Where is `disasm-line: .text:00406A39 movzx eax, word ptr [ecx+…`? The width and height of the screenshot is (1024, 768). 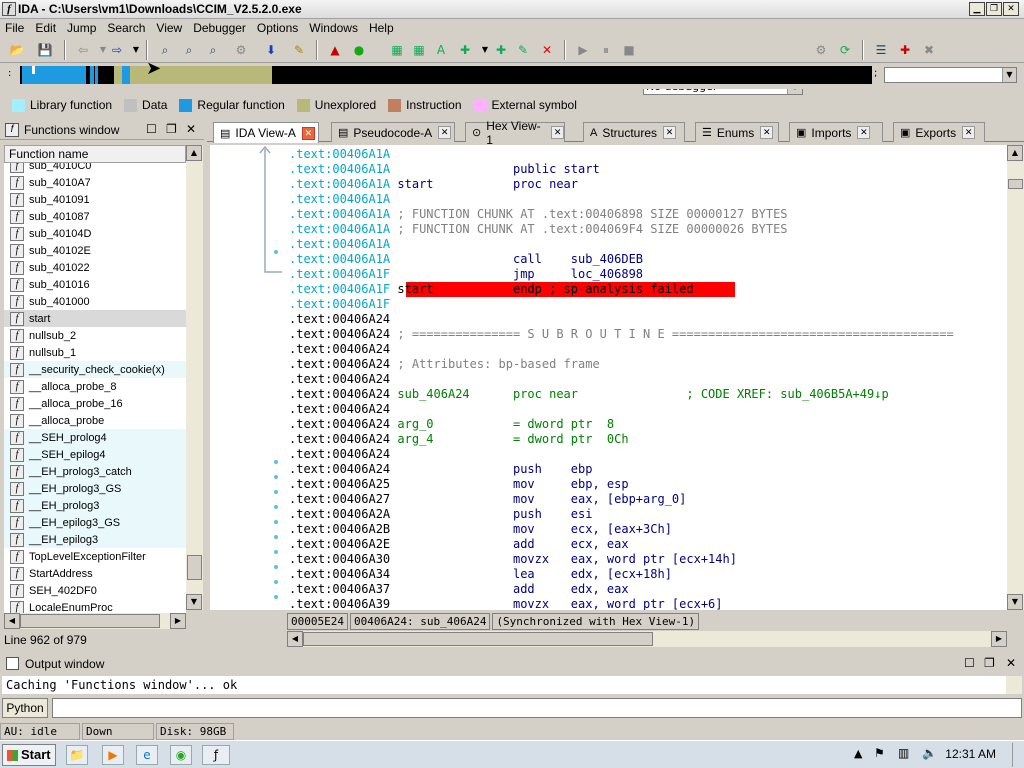
disasm-line: .text:00406A39 movzx eax, word ptr [ecx+… is located at coordinates (506, 603).